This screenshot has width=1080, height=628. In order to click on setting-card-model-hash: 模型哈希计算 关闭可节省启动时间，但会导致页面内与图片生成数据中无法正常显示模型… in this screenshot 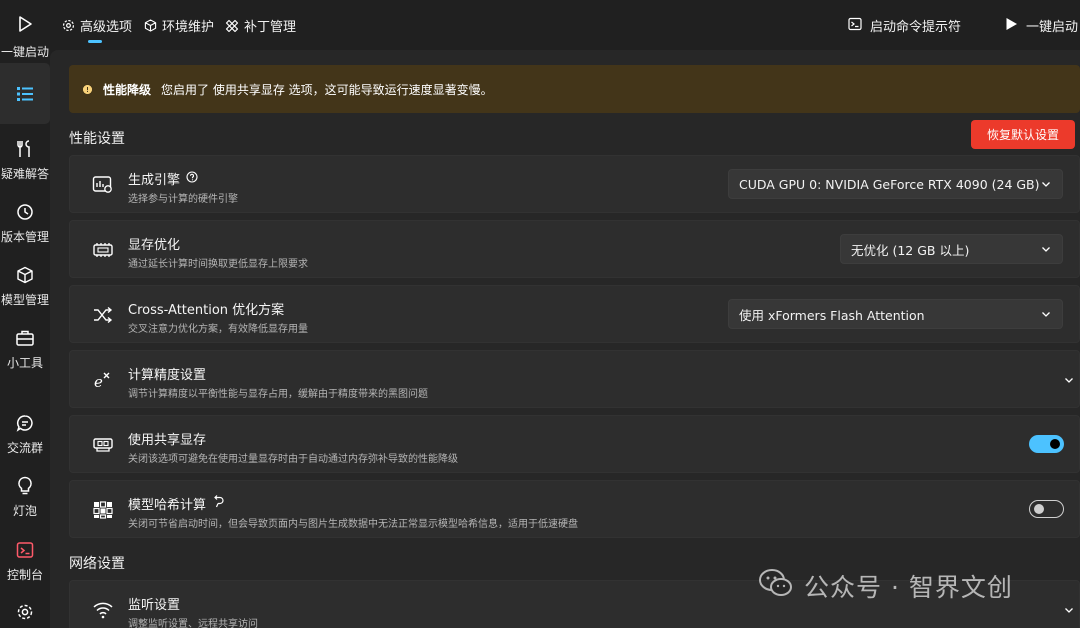, I will do `click(574, 509)`.